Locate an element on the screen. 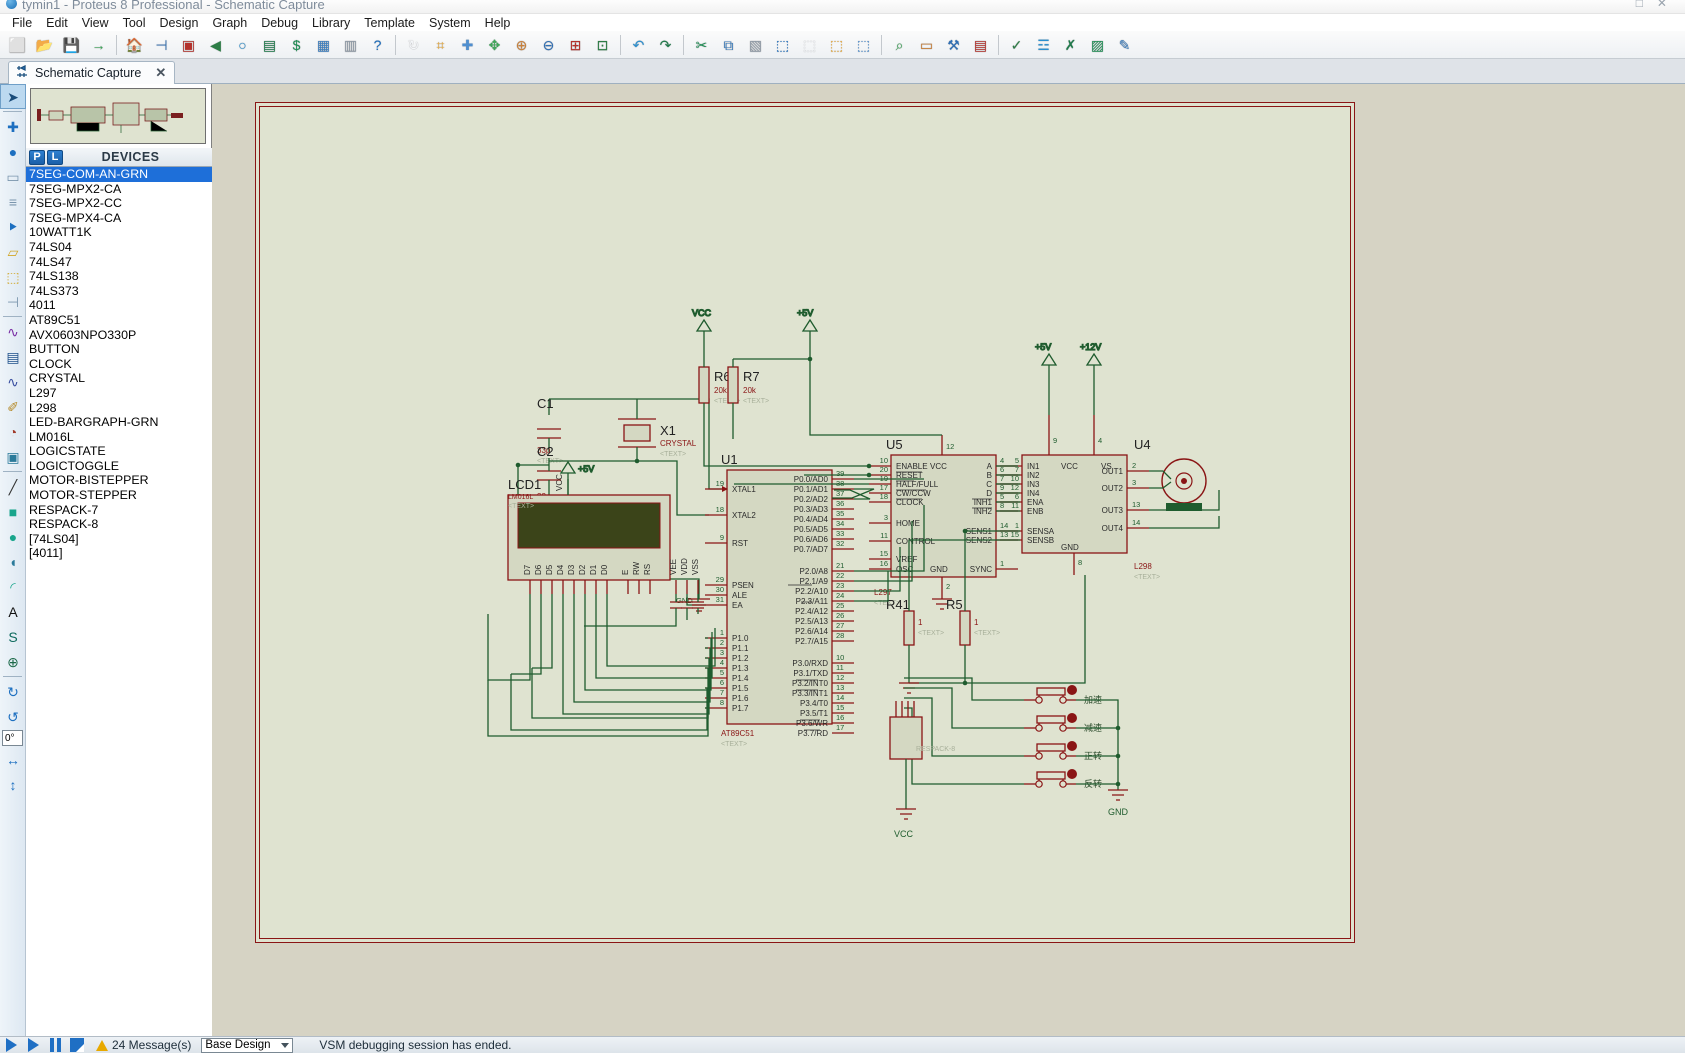 This screenshot has height=1053, width=1685. device-list-item: CLOCK is located at coordinates (119, 364).